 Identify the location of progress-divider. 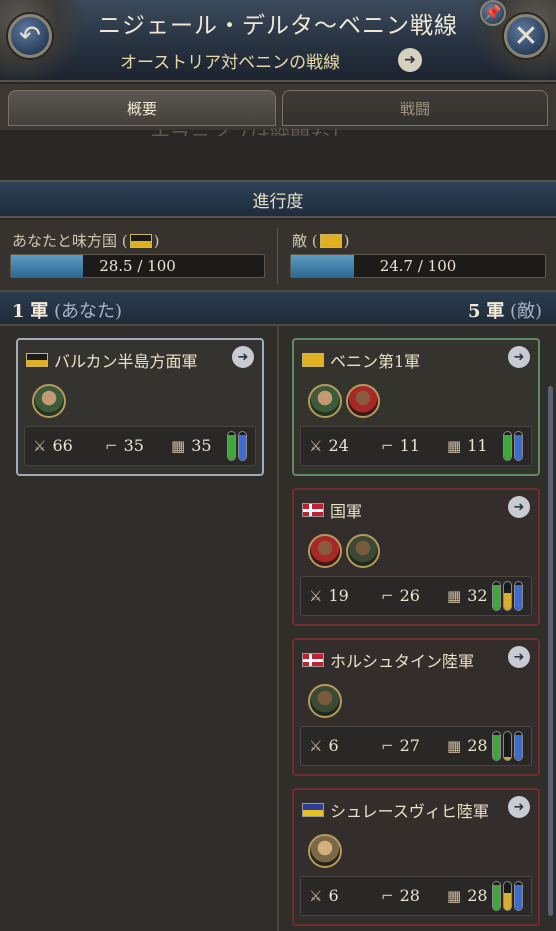
(277, 256).